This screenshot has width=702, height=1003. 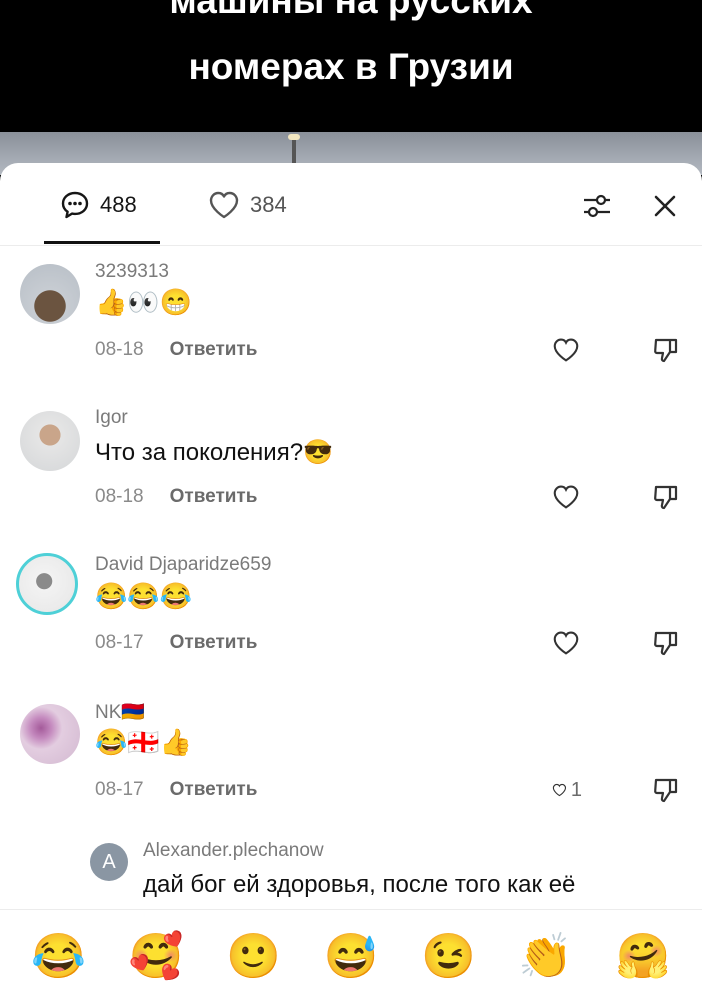 I want to click on sliders-icon, so click(x=597, y=206).